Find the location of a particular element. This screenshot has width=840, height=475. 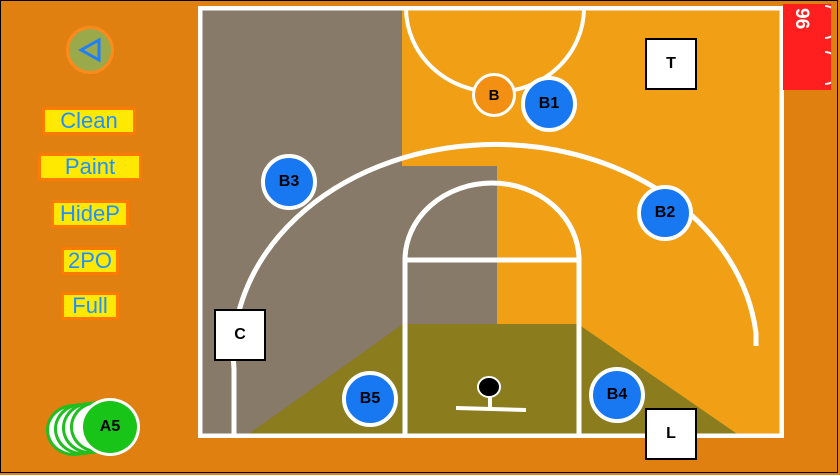

triangle-left-icon is located at coordinates (89, 50).